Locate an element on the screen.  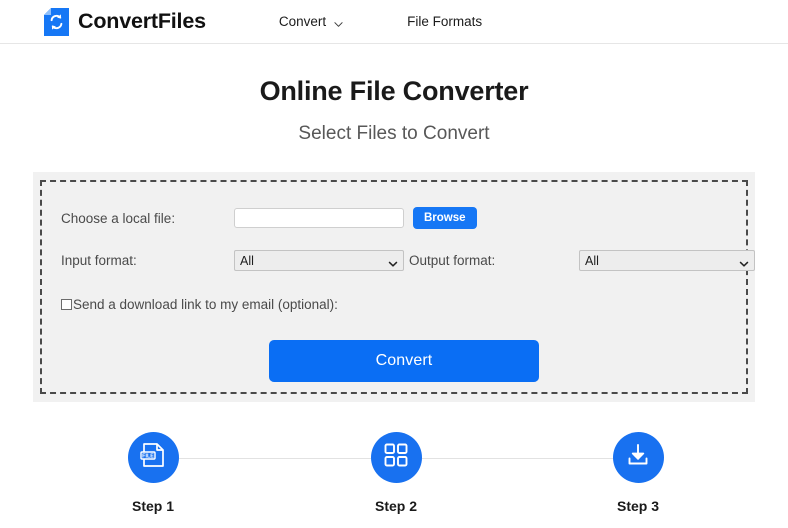
step-1-circle: FILE is located at coordinates (153, 457).